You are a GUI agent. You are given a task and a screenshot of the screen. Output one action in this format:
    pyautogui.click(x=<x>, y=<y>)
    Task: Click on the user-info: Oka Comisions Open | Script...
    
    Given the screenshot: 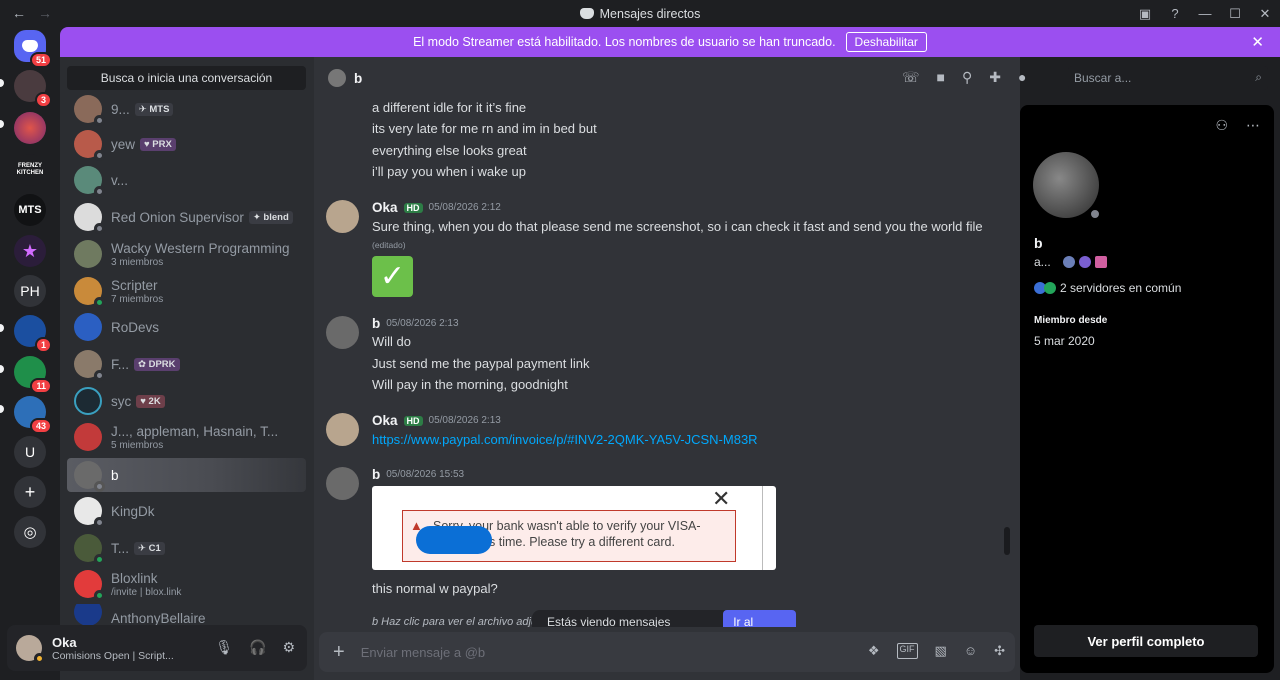 What is the action you would take?
    pyautogui.click(x=113, y=648)
    